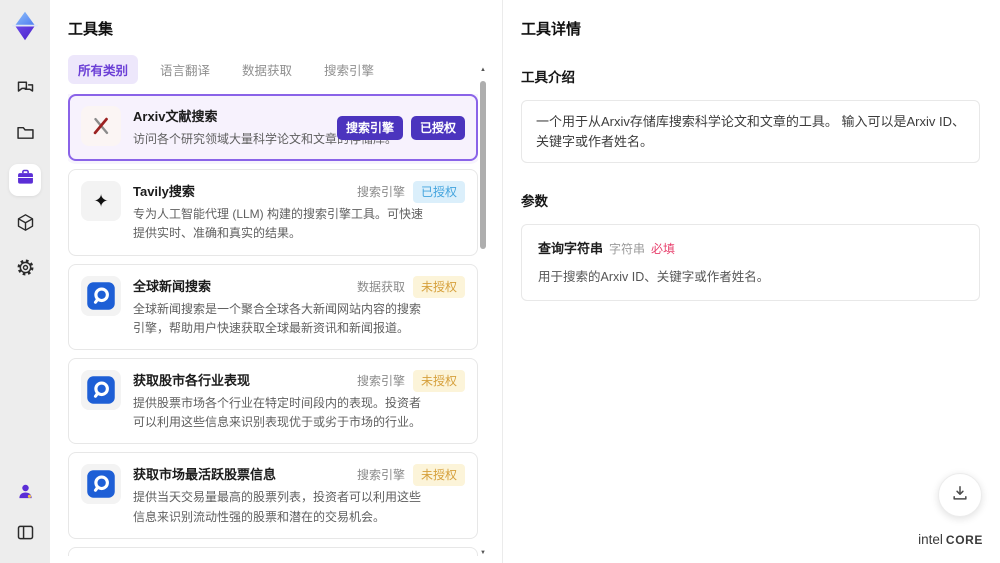  I want to click on category-tag: 数据获取, so click(380, 286).